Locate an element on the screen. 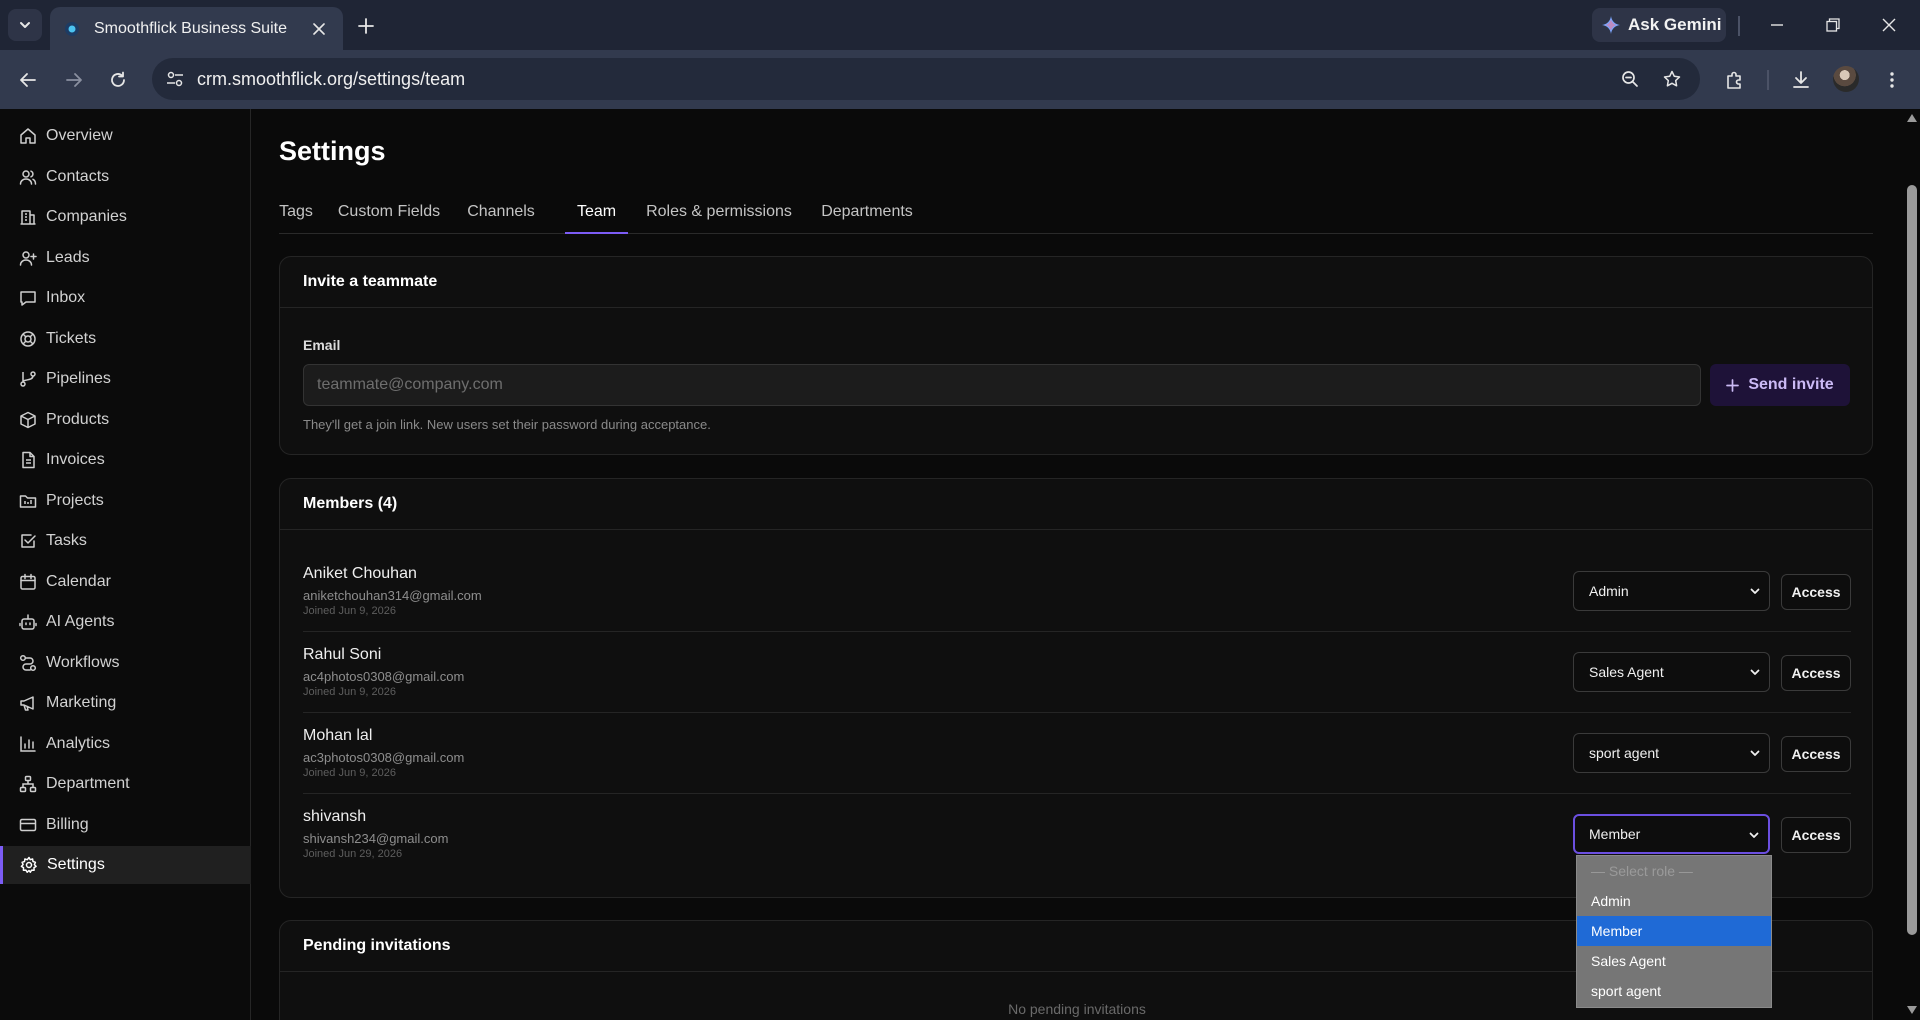 The image size is (1920, 1020). dropdown-option-placeholder: — Select role — is located at coordinates (1674, 871).